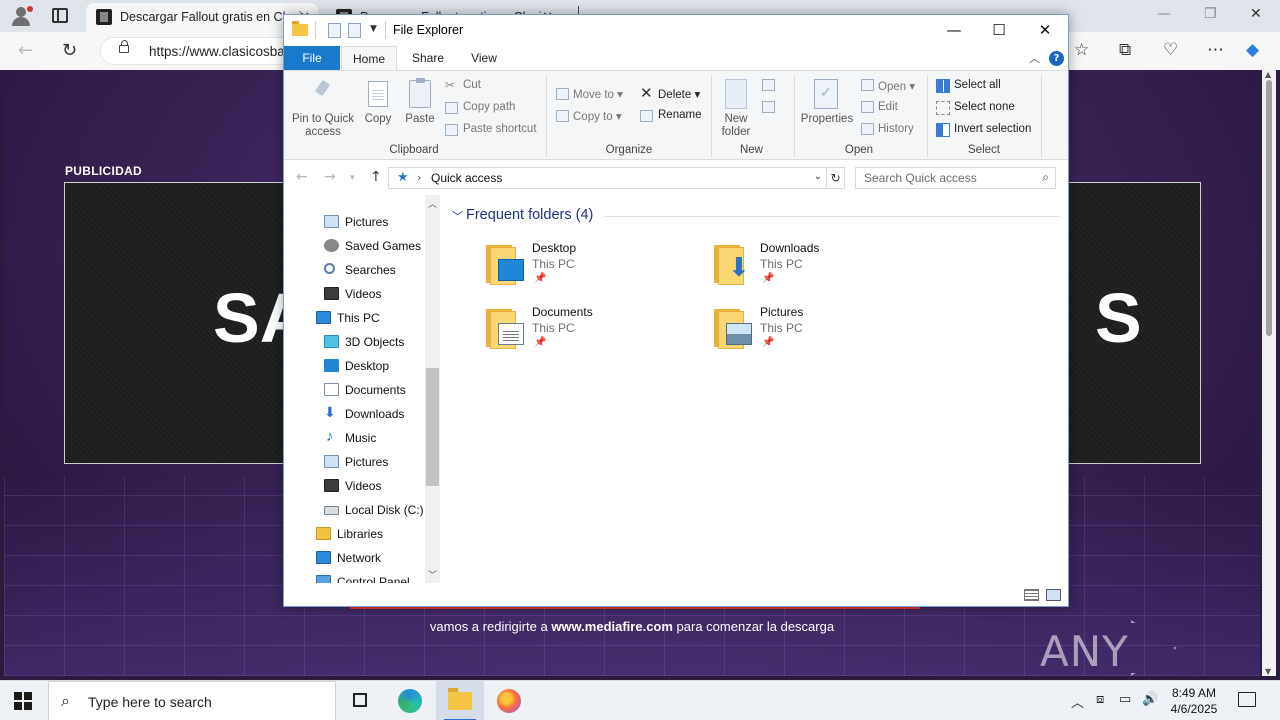 The image size is (1280, 720). What do you see at coordinates (814, 333) in the screenshot?
I see `folder-tile-pictures: Pictures This PC 📌` at bounding box center [814, 333].